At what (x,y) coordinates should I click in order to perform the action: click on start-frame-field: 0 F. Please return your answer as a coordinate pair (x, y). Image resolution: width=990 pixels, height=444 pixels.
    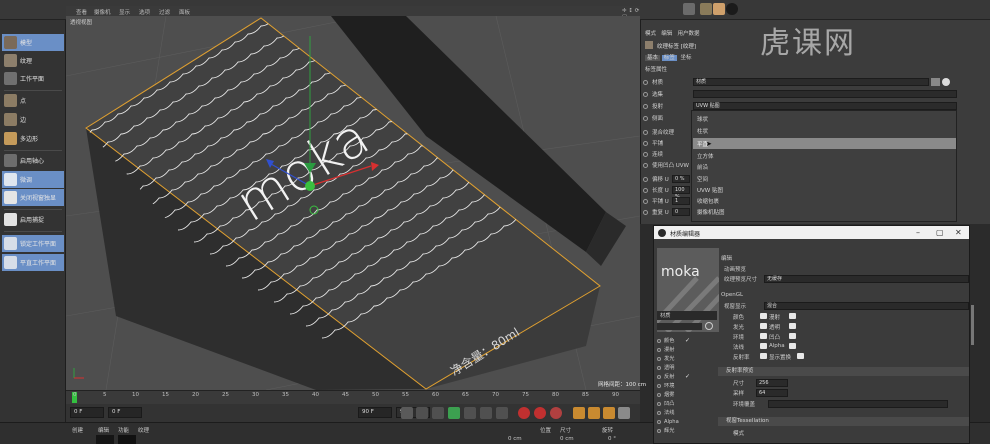
    Looking at the image, I should click on (87, 412).